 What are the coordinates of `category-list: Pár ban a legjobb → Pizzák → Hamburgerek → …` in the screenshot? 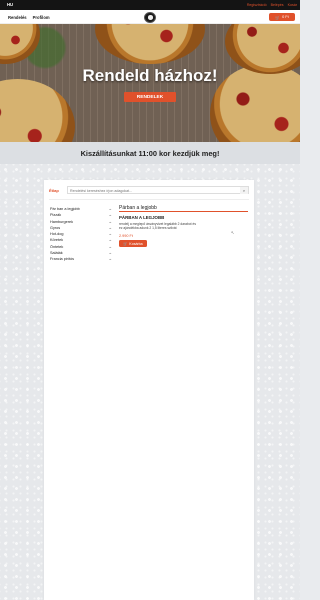 It's located at (81, 235).